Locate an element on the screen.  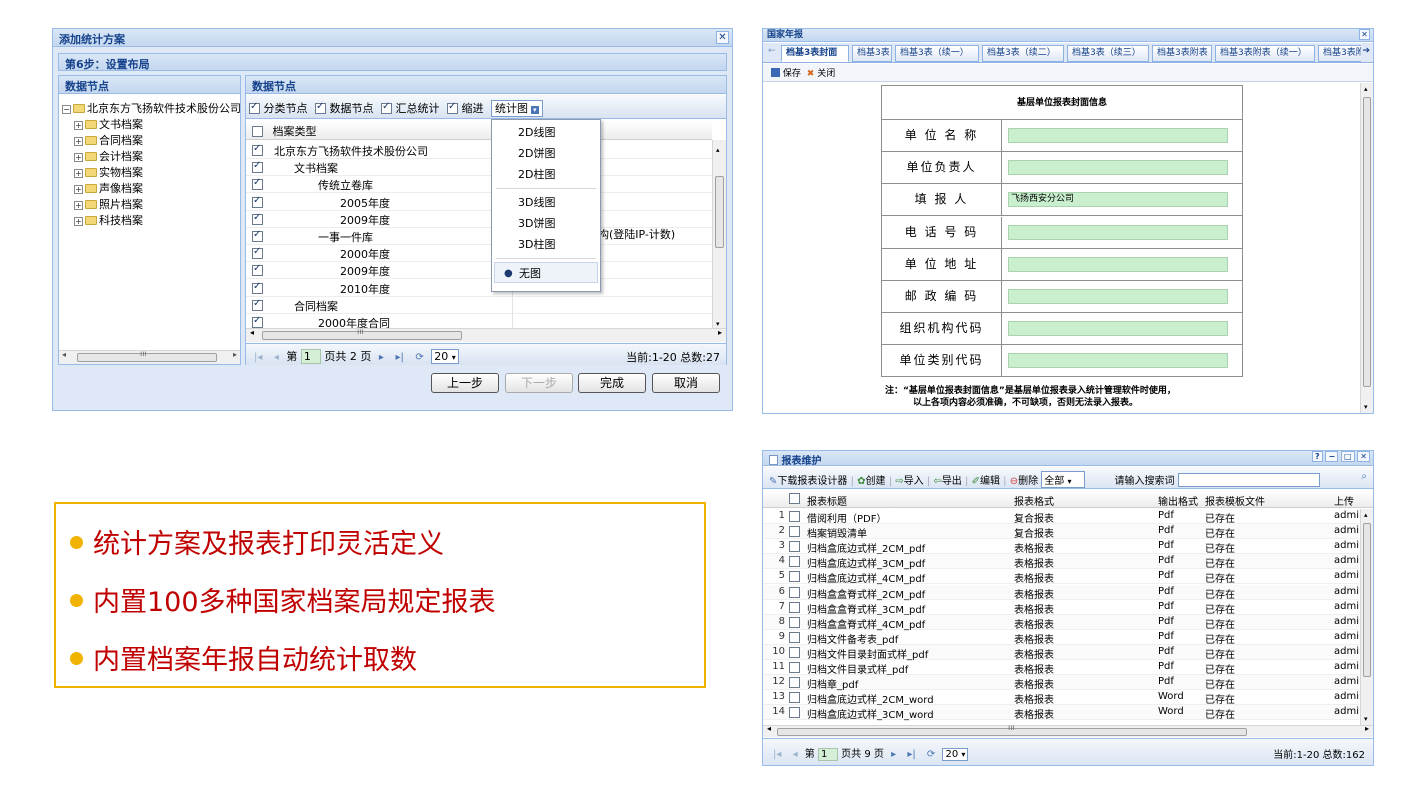
close-button: 关闭 is located at coordinates (826, 74).